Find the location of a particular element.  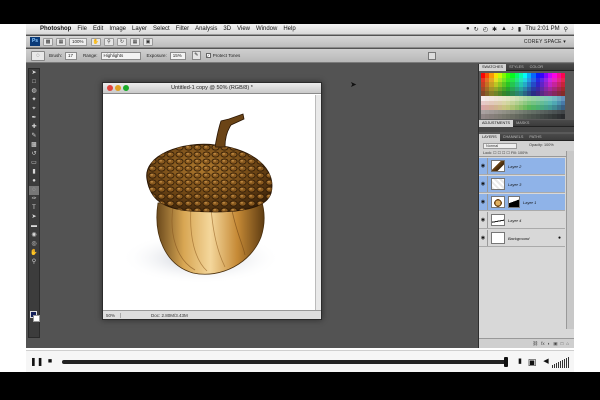

lock-fill-row: Lock: ☐ ☐ ☐ ☐ Fill: 100% is located at coordinates (505, 152).